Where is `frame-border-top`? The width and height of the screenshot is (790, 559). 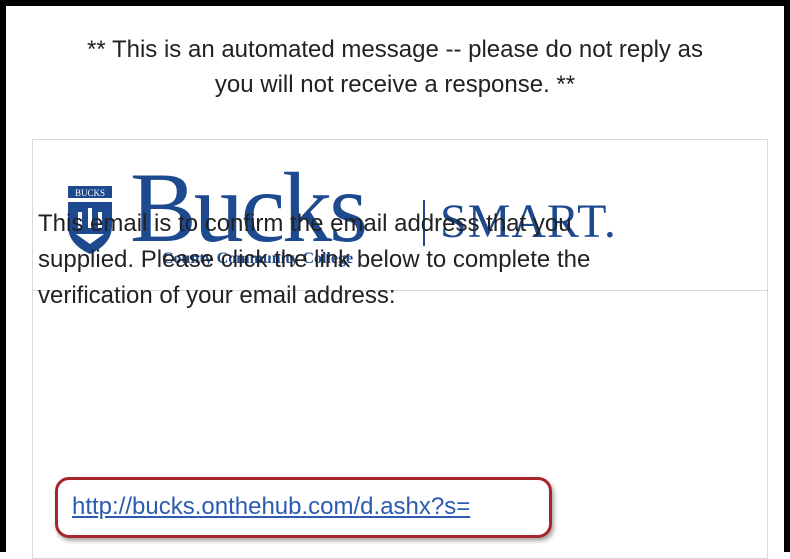 frame-border-top is located at coordinates (395, 3).